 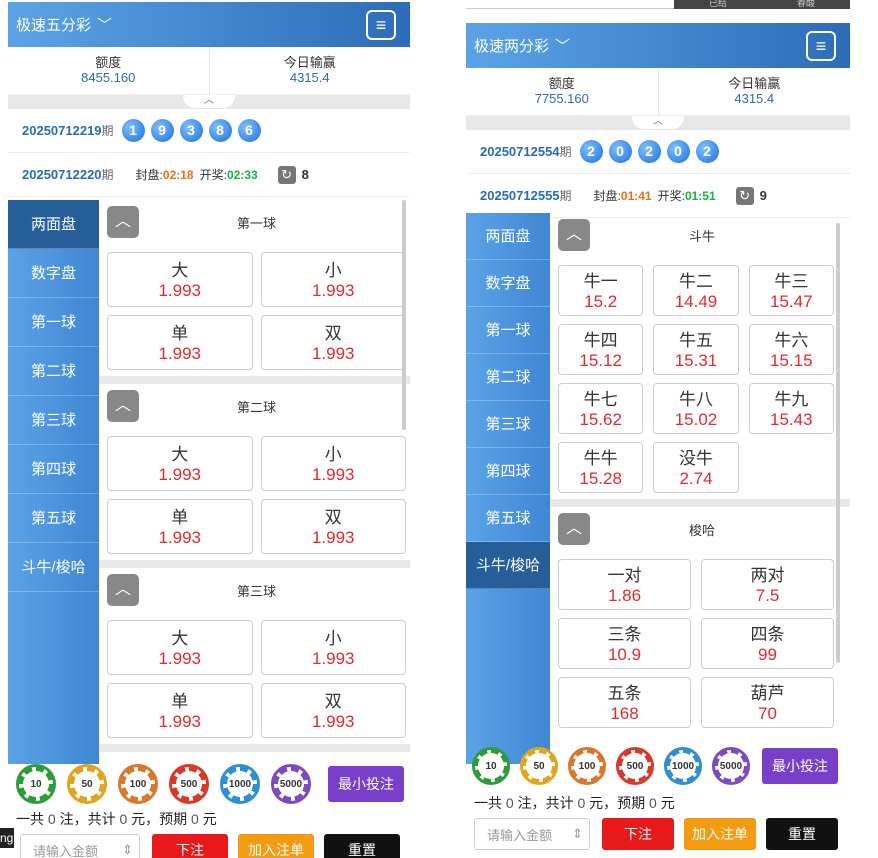 What do you see at coordinates (806, 4) in the screenshot?
I see `tab-other: 春酸` at bounding box center [806, 4].